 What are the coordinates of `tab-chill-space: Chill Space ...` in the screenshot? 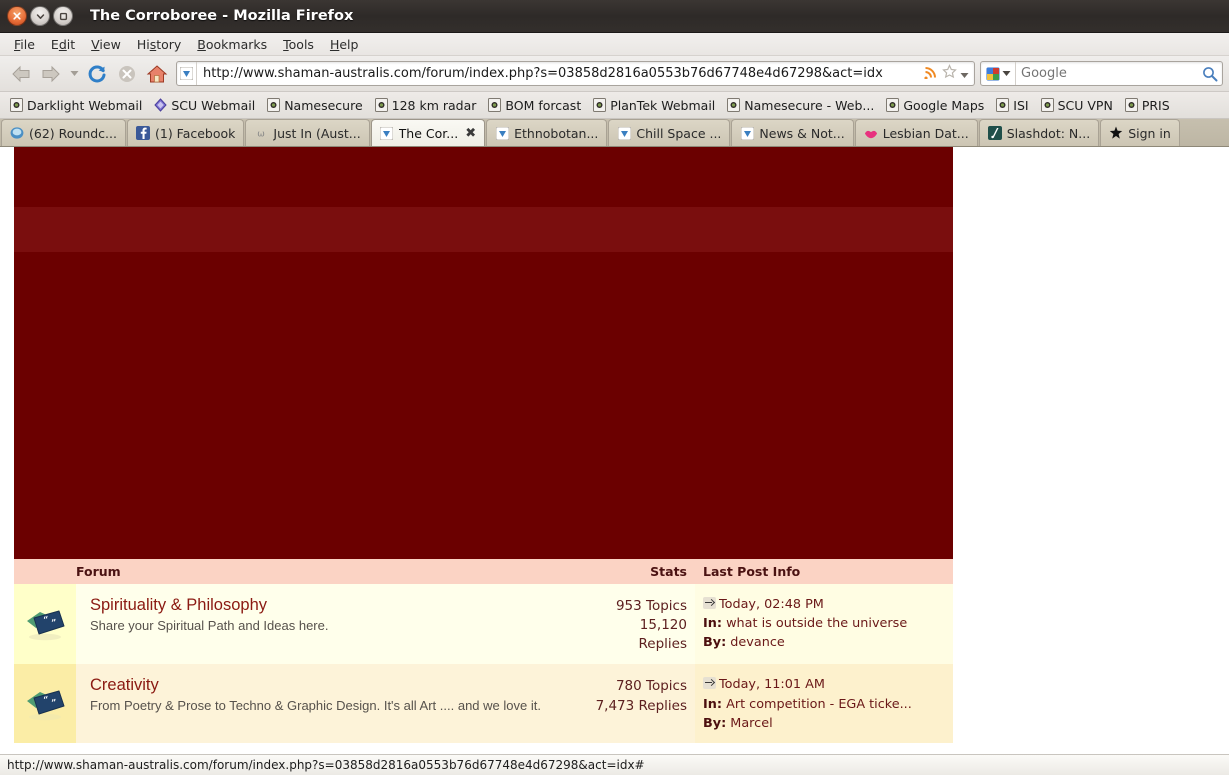 It's located at (669, 132).